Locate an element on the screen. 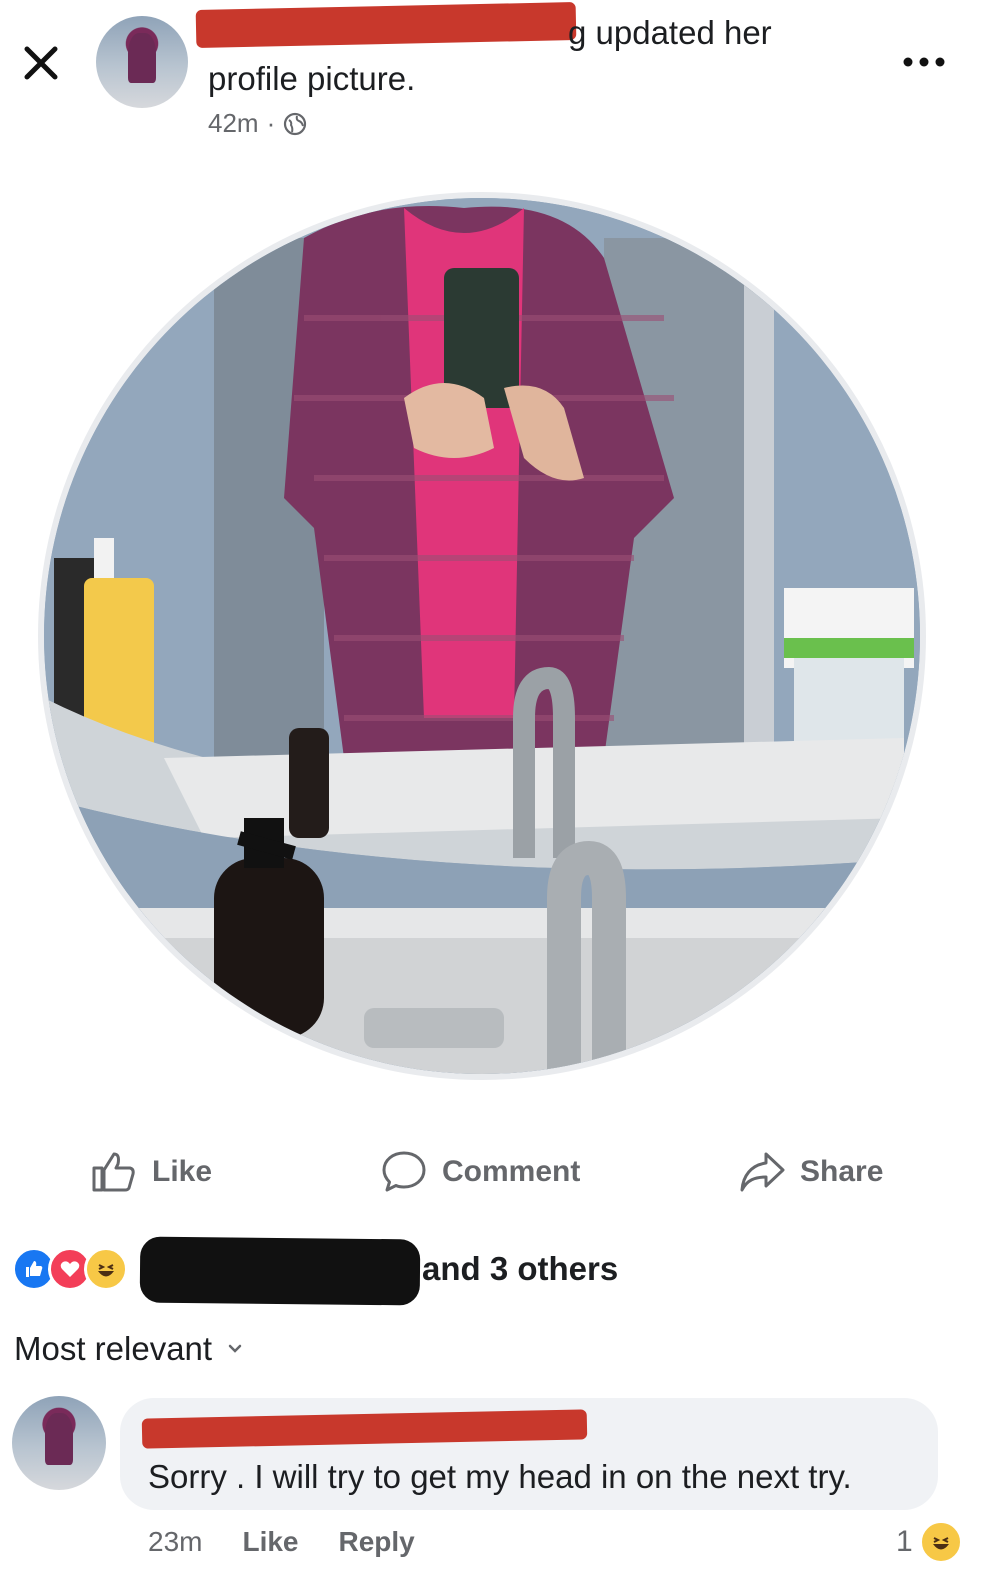 The width and height of the screenshot is (990, 1587). share-button: Share is located at coordinates (810, 1172).